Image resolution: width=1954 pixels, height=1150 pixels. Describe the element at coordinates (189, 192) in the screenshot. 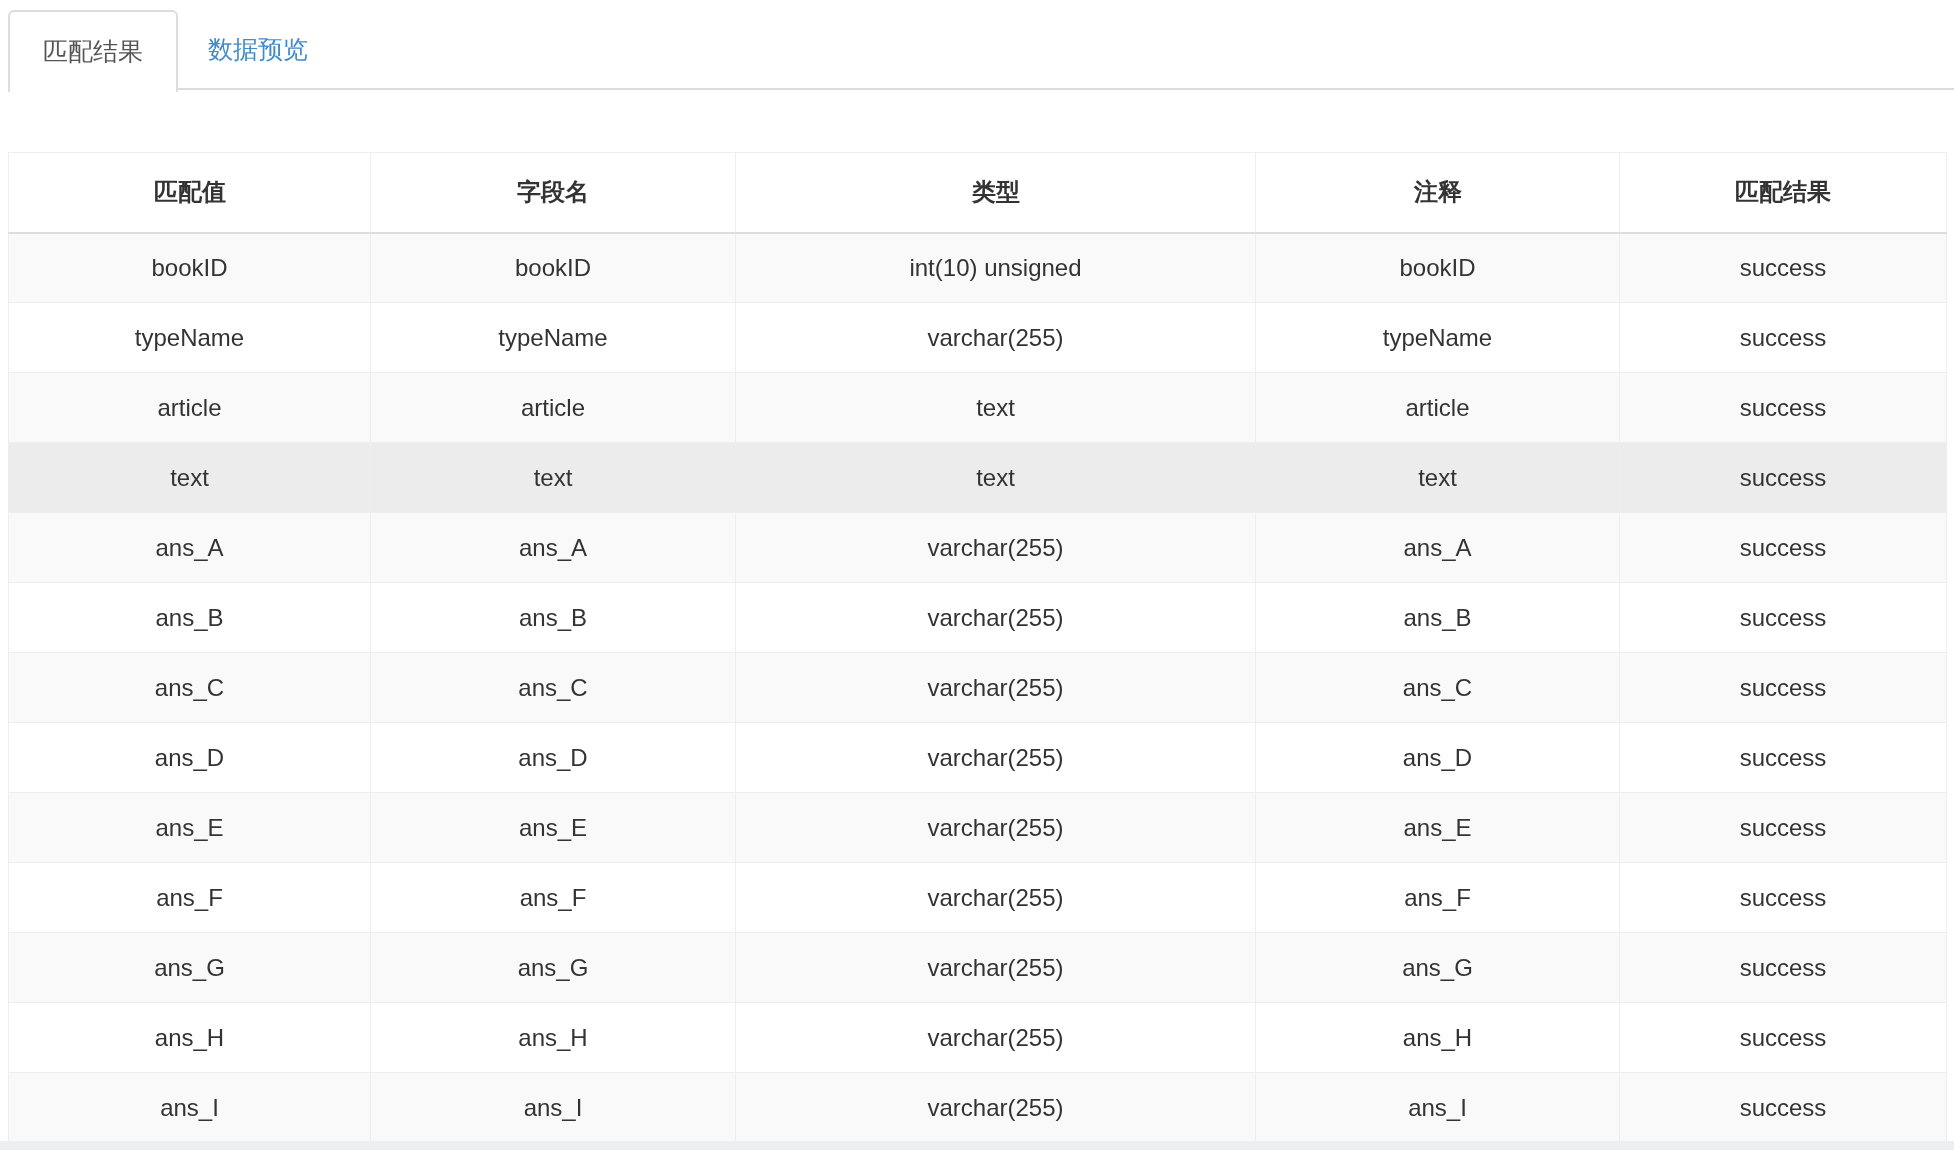

I see `column-header: 匹配值` at that location.